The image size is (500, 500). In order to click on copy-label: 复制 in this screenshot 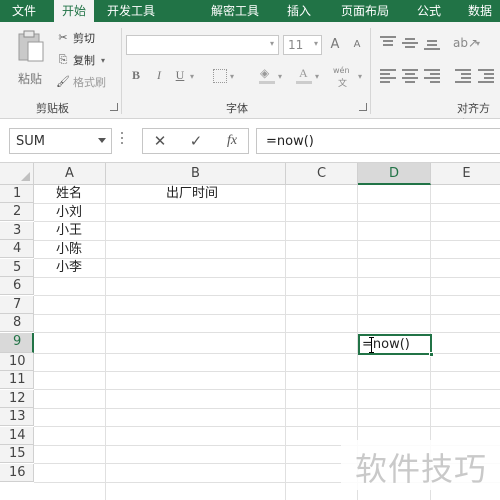, I will do `click(84, 60)`.